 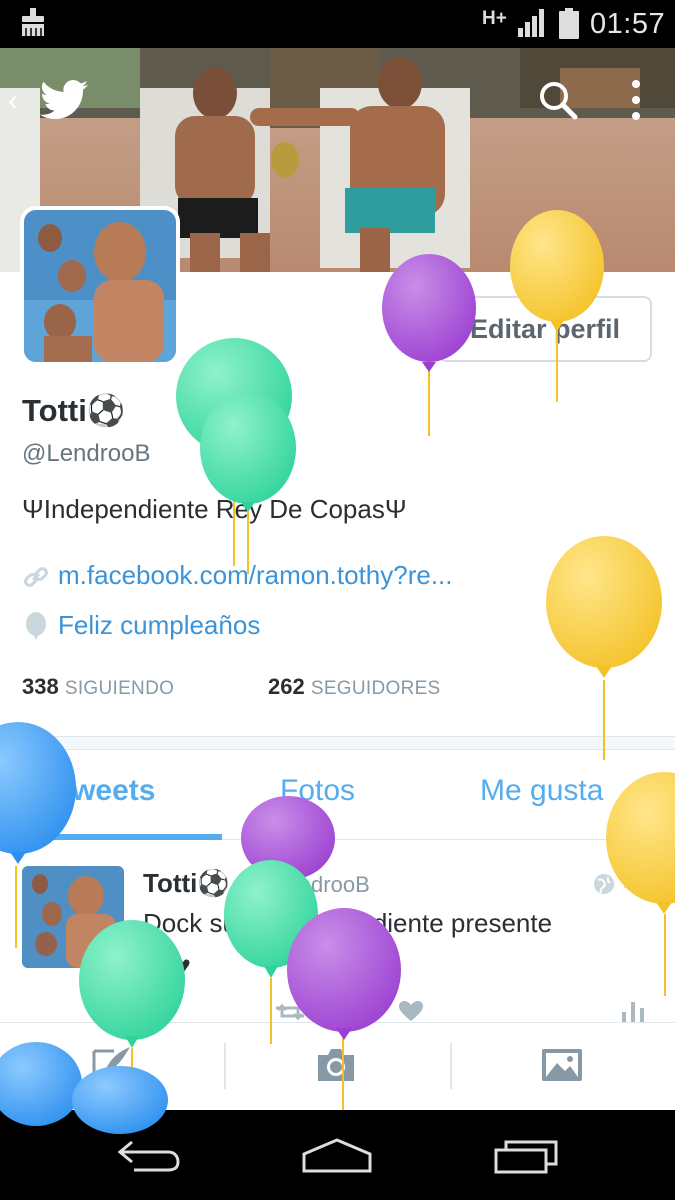 I want to click on signal-icon, so click(x=531, y=23).